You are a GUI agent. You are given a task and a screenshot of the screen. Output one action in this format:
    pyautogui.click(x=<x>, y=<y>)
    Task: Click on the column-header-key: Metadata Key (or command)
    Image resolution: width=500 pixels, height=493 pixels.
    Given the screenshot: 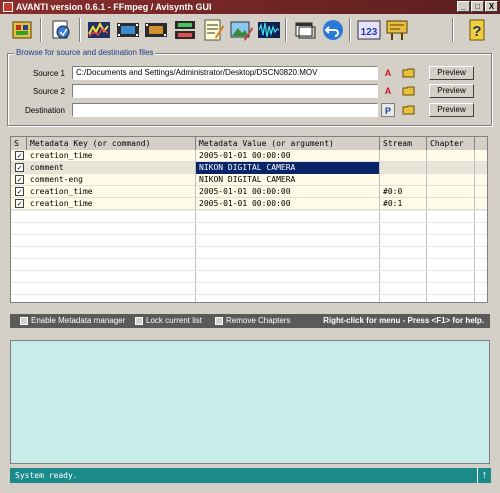 What is the action you would take?
    pyautogui.click(x=111, y=143)
    